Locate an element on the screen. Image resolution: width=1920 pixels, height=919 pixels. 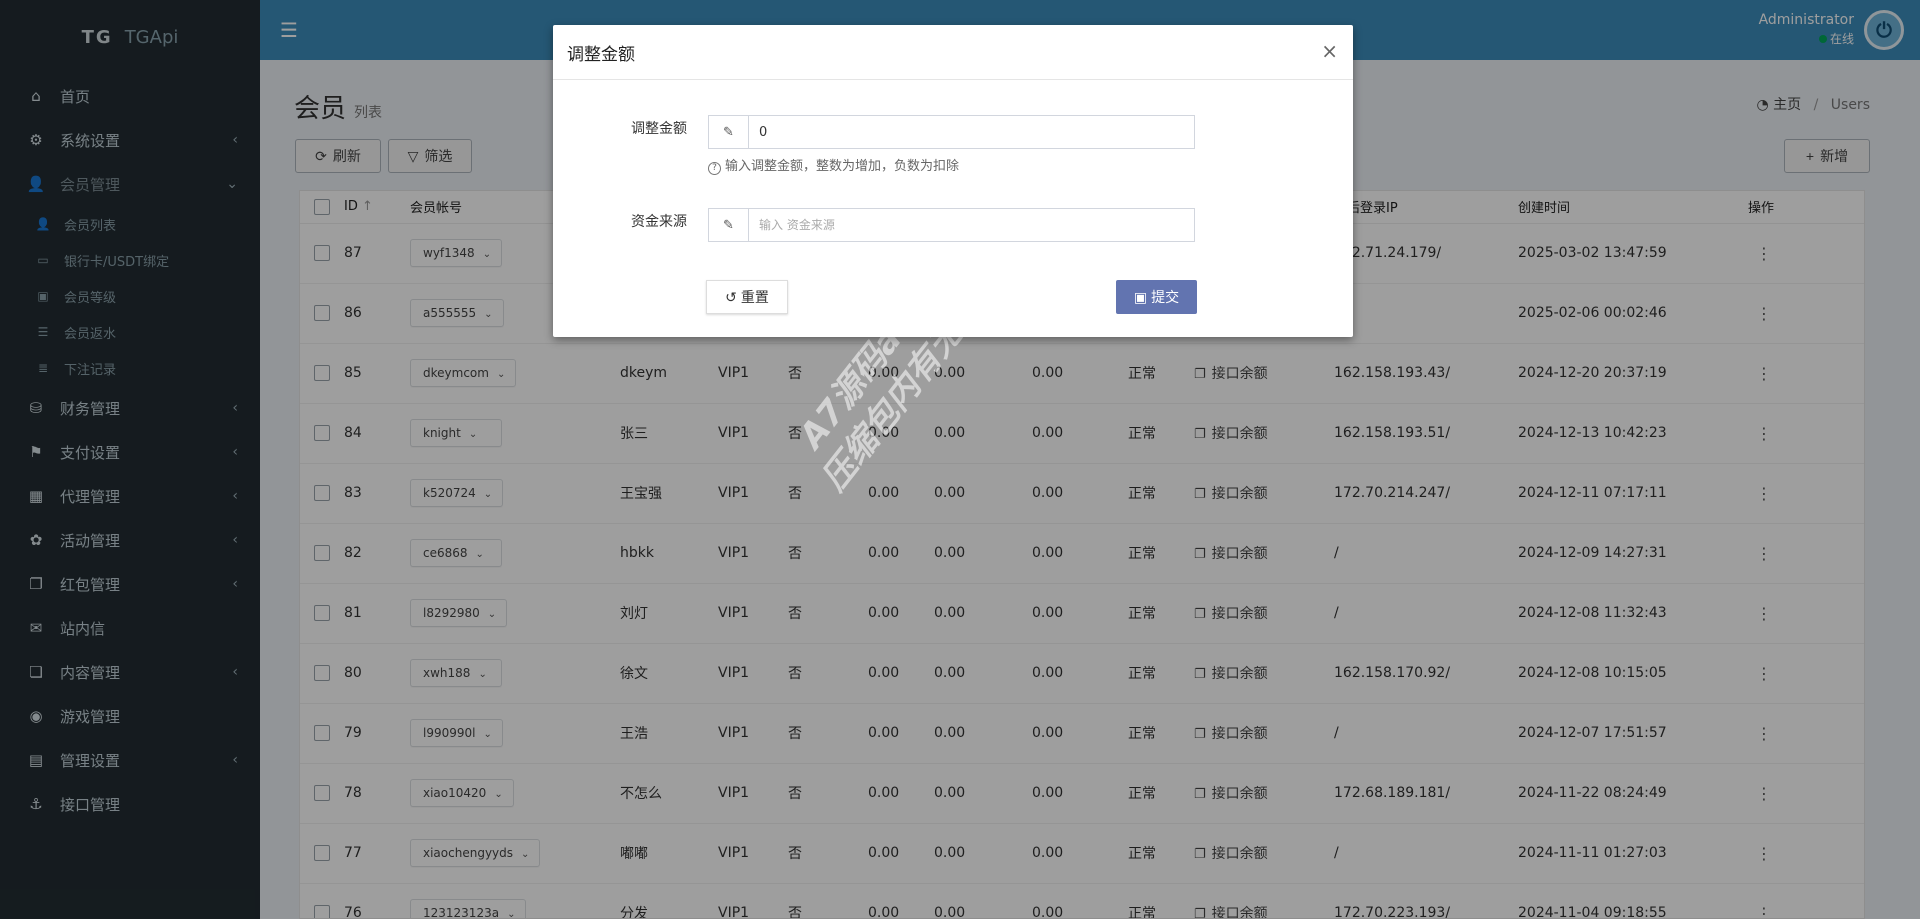
amount-help: ? 输入调整金额，整数为增加，负数为扣除 is located at coordinates (833, 165).